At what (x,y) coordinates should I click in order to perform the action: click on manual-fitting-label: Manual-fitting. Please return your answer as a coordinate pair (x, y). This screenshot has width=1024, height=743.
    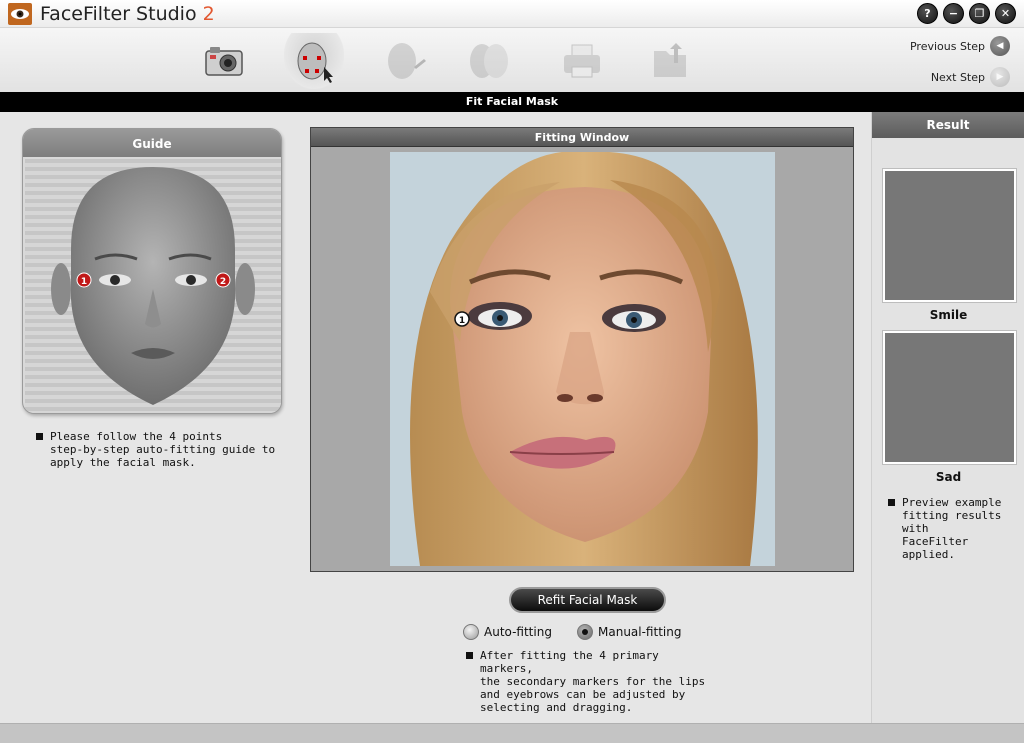
    Looking at the image, I should click on (640, 632).